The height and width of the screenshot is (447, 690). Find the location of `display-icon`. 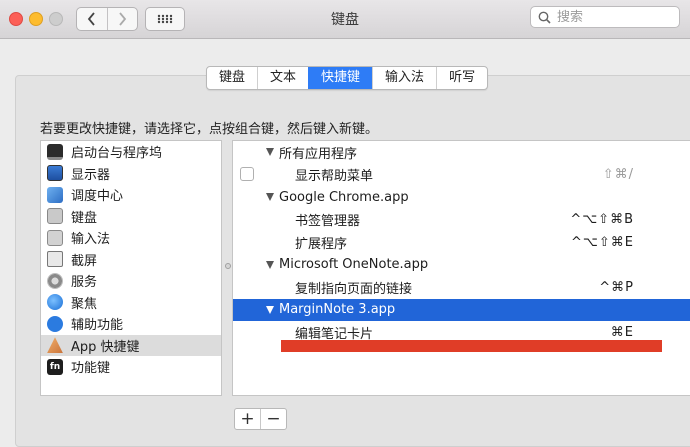

display-icon is located at coordinates (55, 173).